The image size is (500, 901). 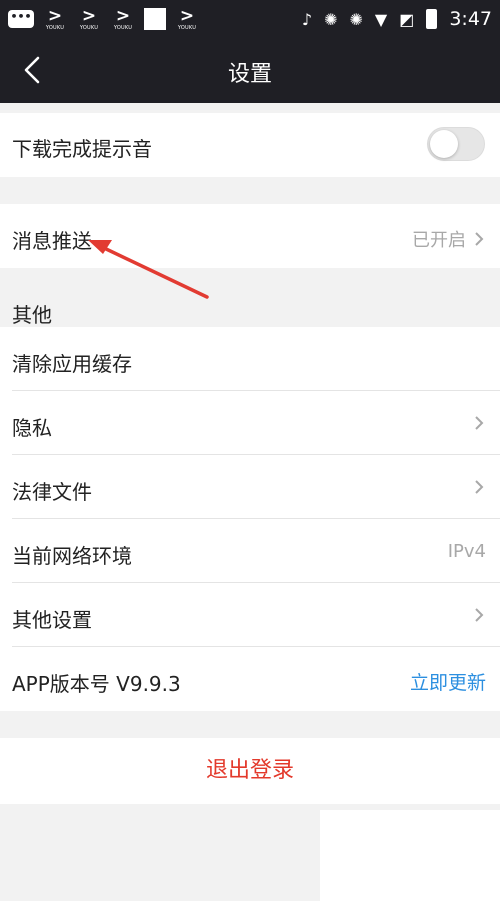 What do you see at coordinates (250, 487) in the screenshot?
I see `legal-documents-row: 法律文件` at bounding box center [250, 487].